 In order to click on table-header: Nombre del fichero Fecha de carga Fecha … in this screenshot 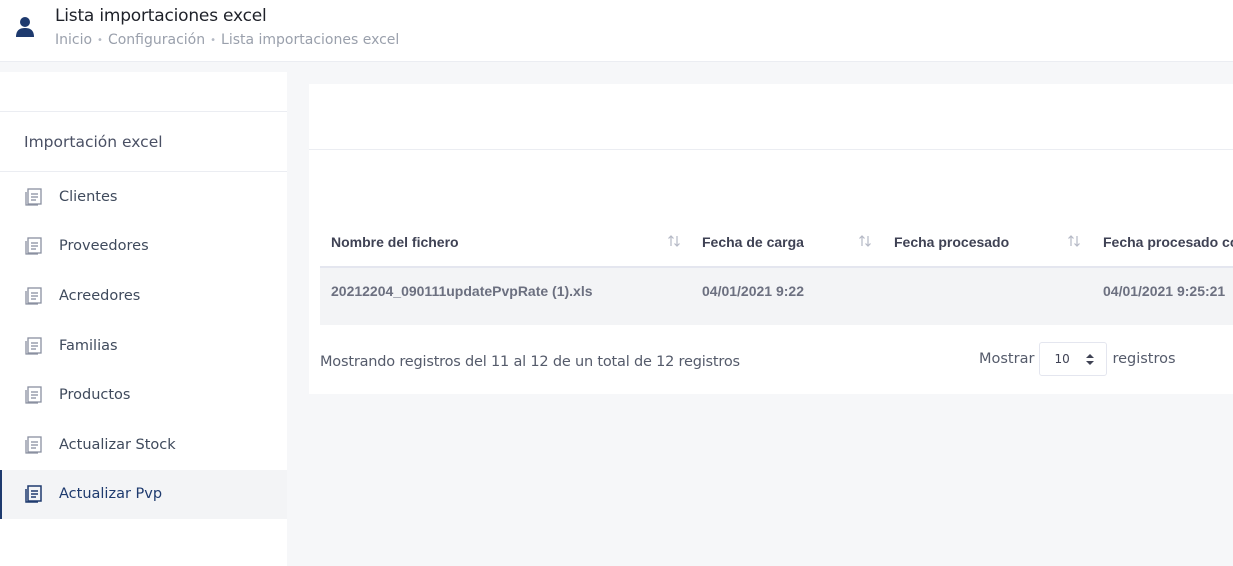, I will do `click(776, 242)`.